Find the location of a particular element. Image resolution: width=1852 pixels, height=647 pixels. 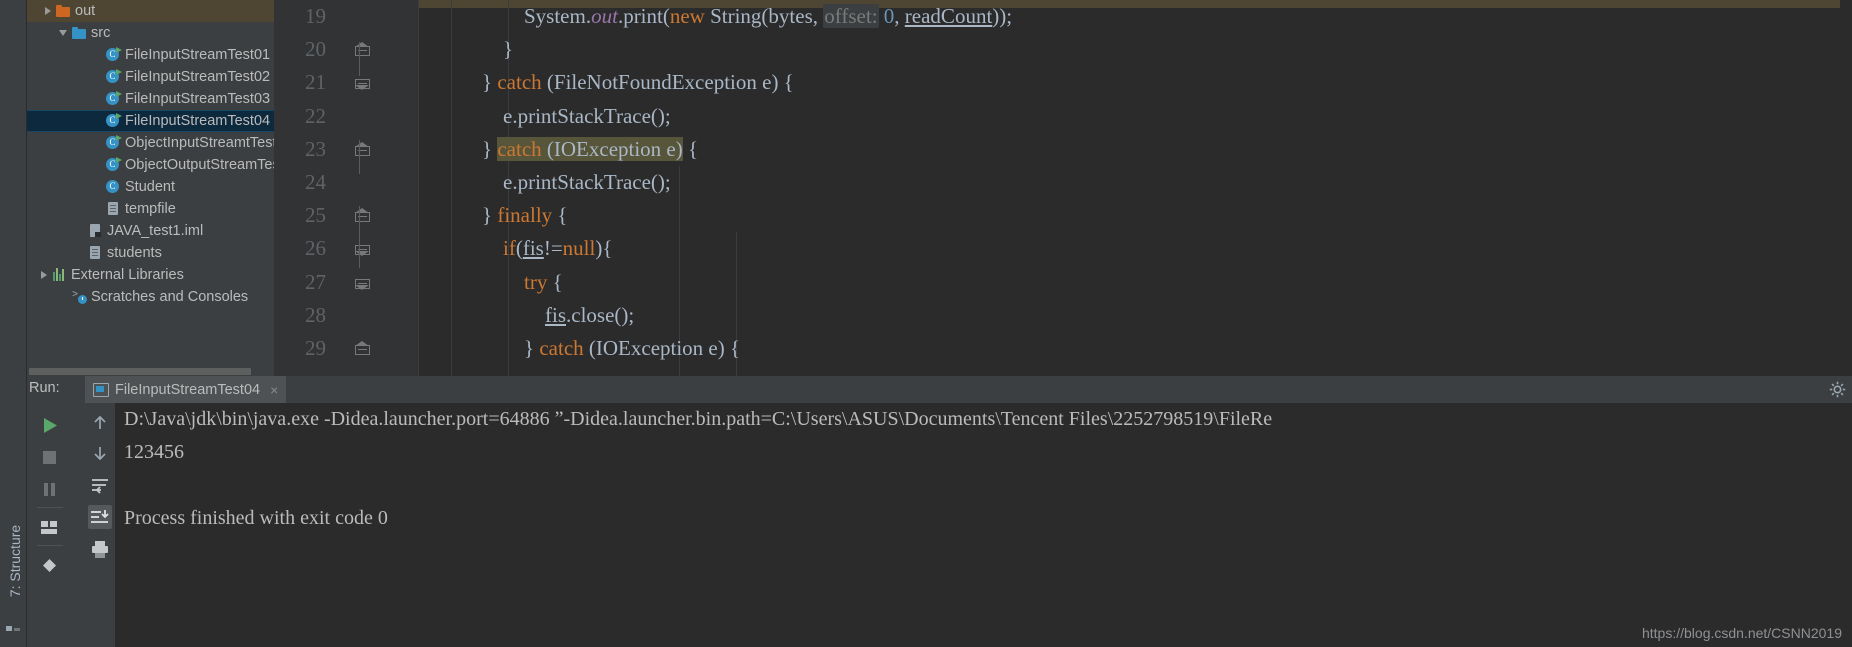

scroll-to-end-button is located at coordinates (100, 517).